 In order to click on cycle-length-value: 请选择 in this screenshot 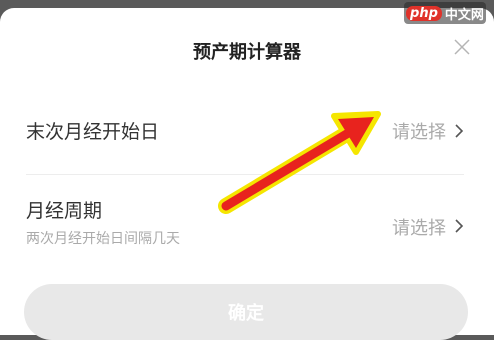, I will do `click(419, 227)`.